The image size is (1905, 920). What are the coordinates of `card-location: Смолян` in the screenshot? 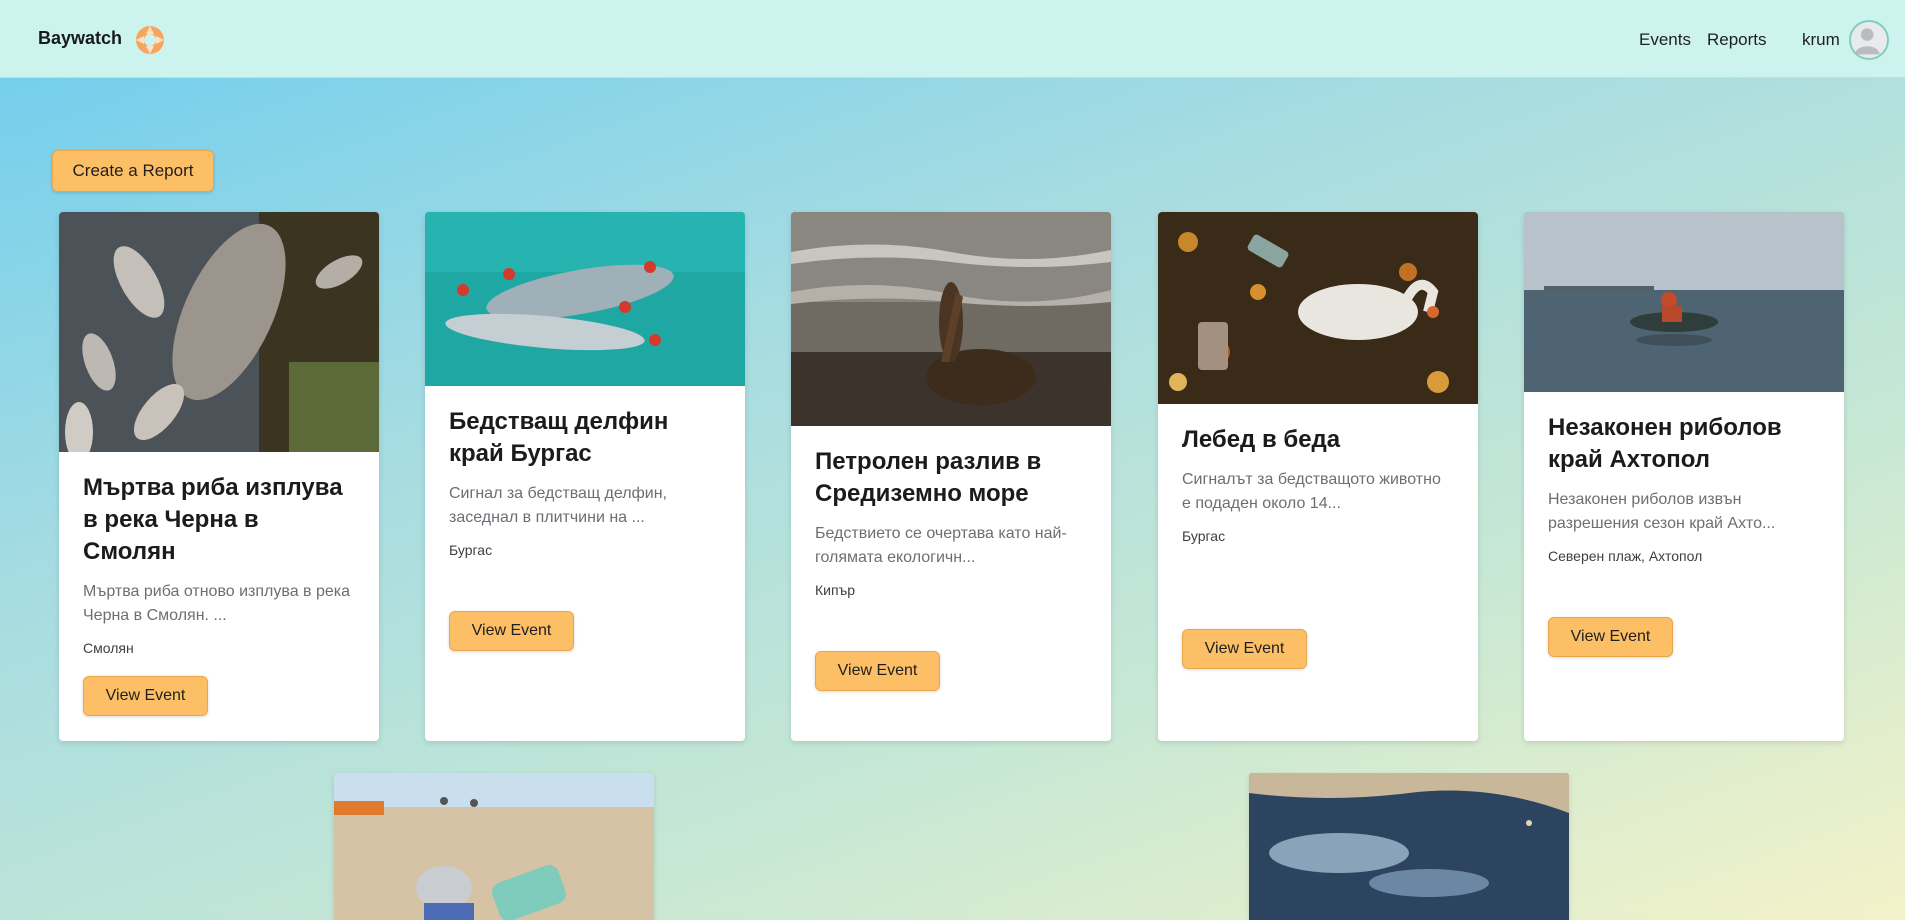 It's located at (108, 648).